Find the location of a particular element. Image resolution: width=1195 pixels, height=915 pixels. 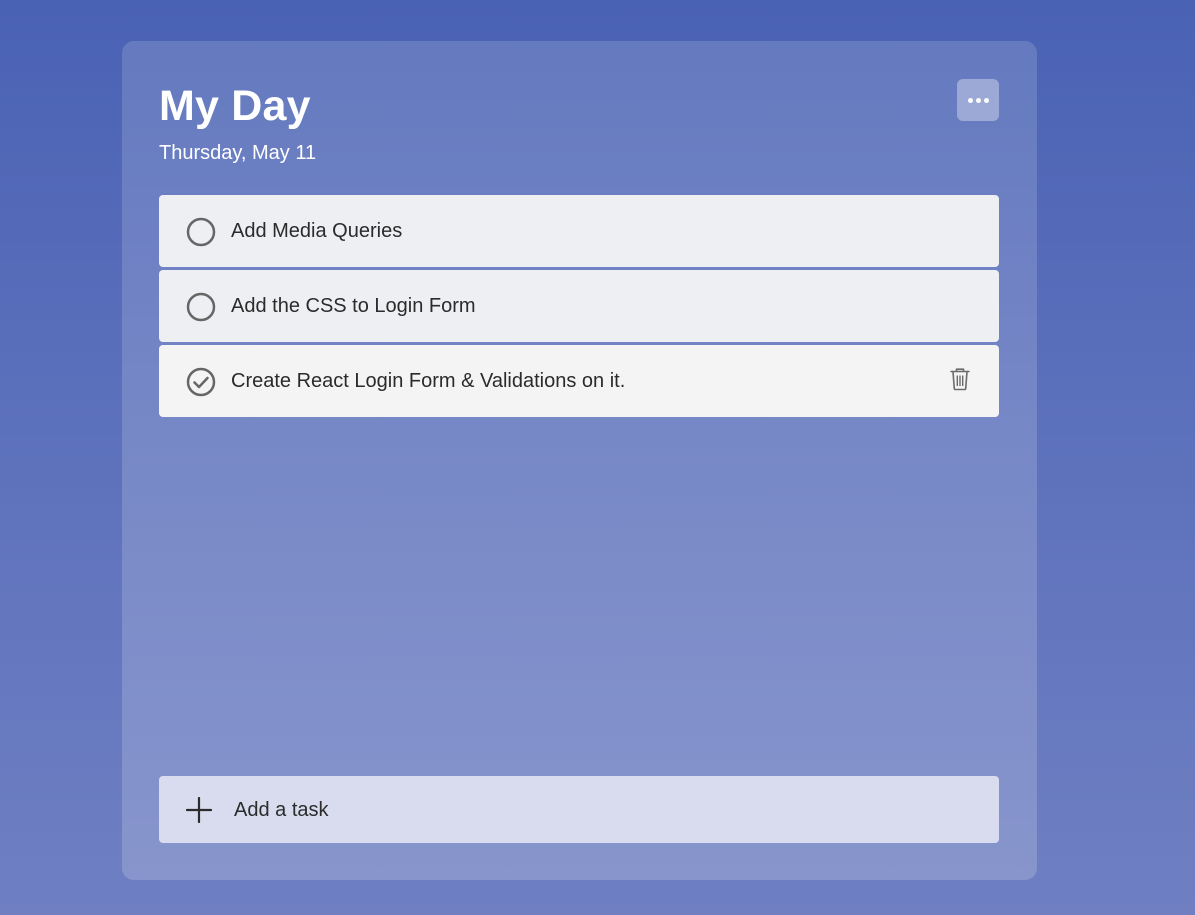

check-circle-icon is located at coordinates (201, 382).